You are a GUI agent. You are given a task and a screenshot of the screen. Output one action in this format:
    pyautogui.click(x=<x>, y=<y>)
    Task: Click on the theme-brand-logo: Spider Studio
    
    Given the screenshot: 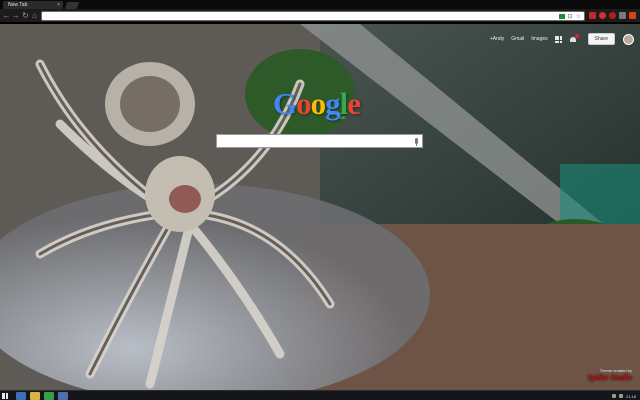 What is the action you would take?
    pyautogui.click(x=609, y=377)
    